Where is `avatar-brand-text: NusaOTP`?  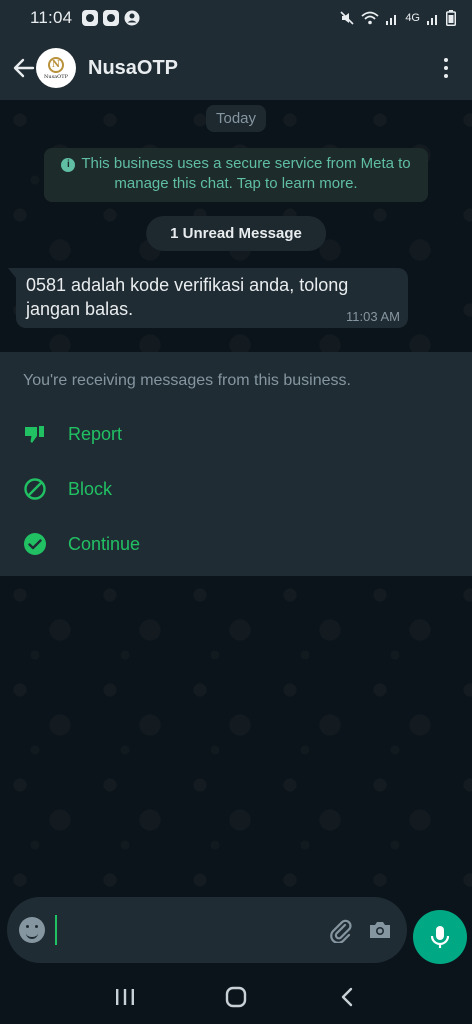
avatar-brand-text: NusaOTP is located at coordinates (56, 76).